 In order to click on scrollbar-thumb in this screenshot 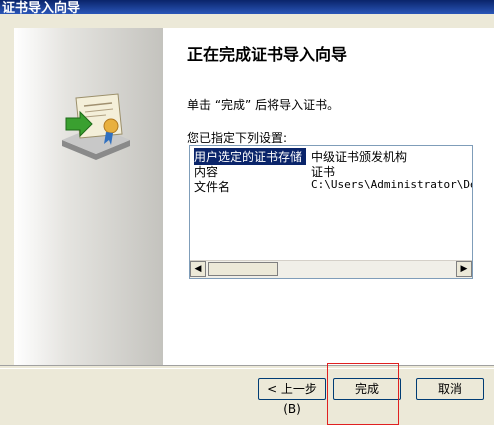, I will do `click(243, 269)`.